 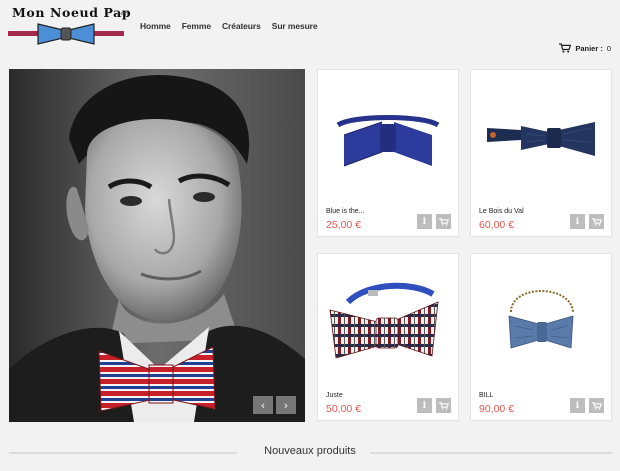 What do you see at coordinates (66, 34) in the screenshot?
I see `bow-tie-logo-icon` at bounding box center [66, 34].